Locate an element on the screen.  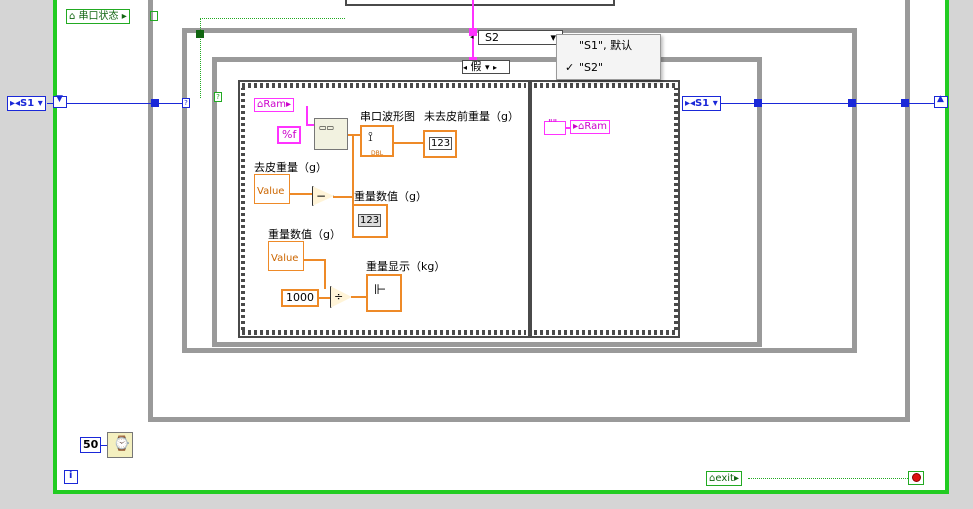
constant-wire is located at coordinates (324, 298).